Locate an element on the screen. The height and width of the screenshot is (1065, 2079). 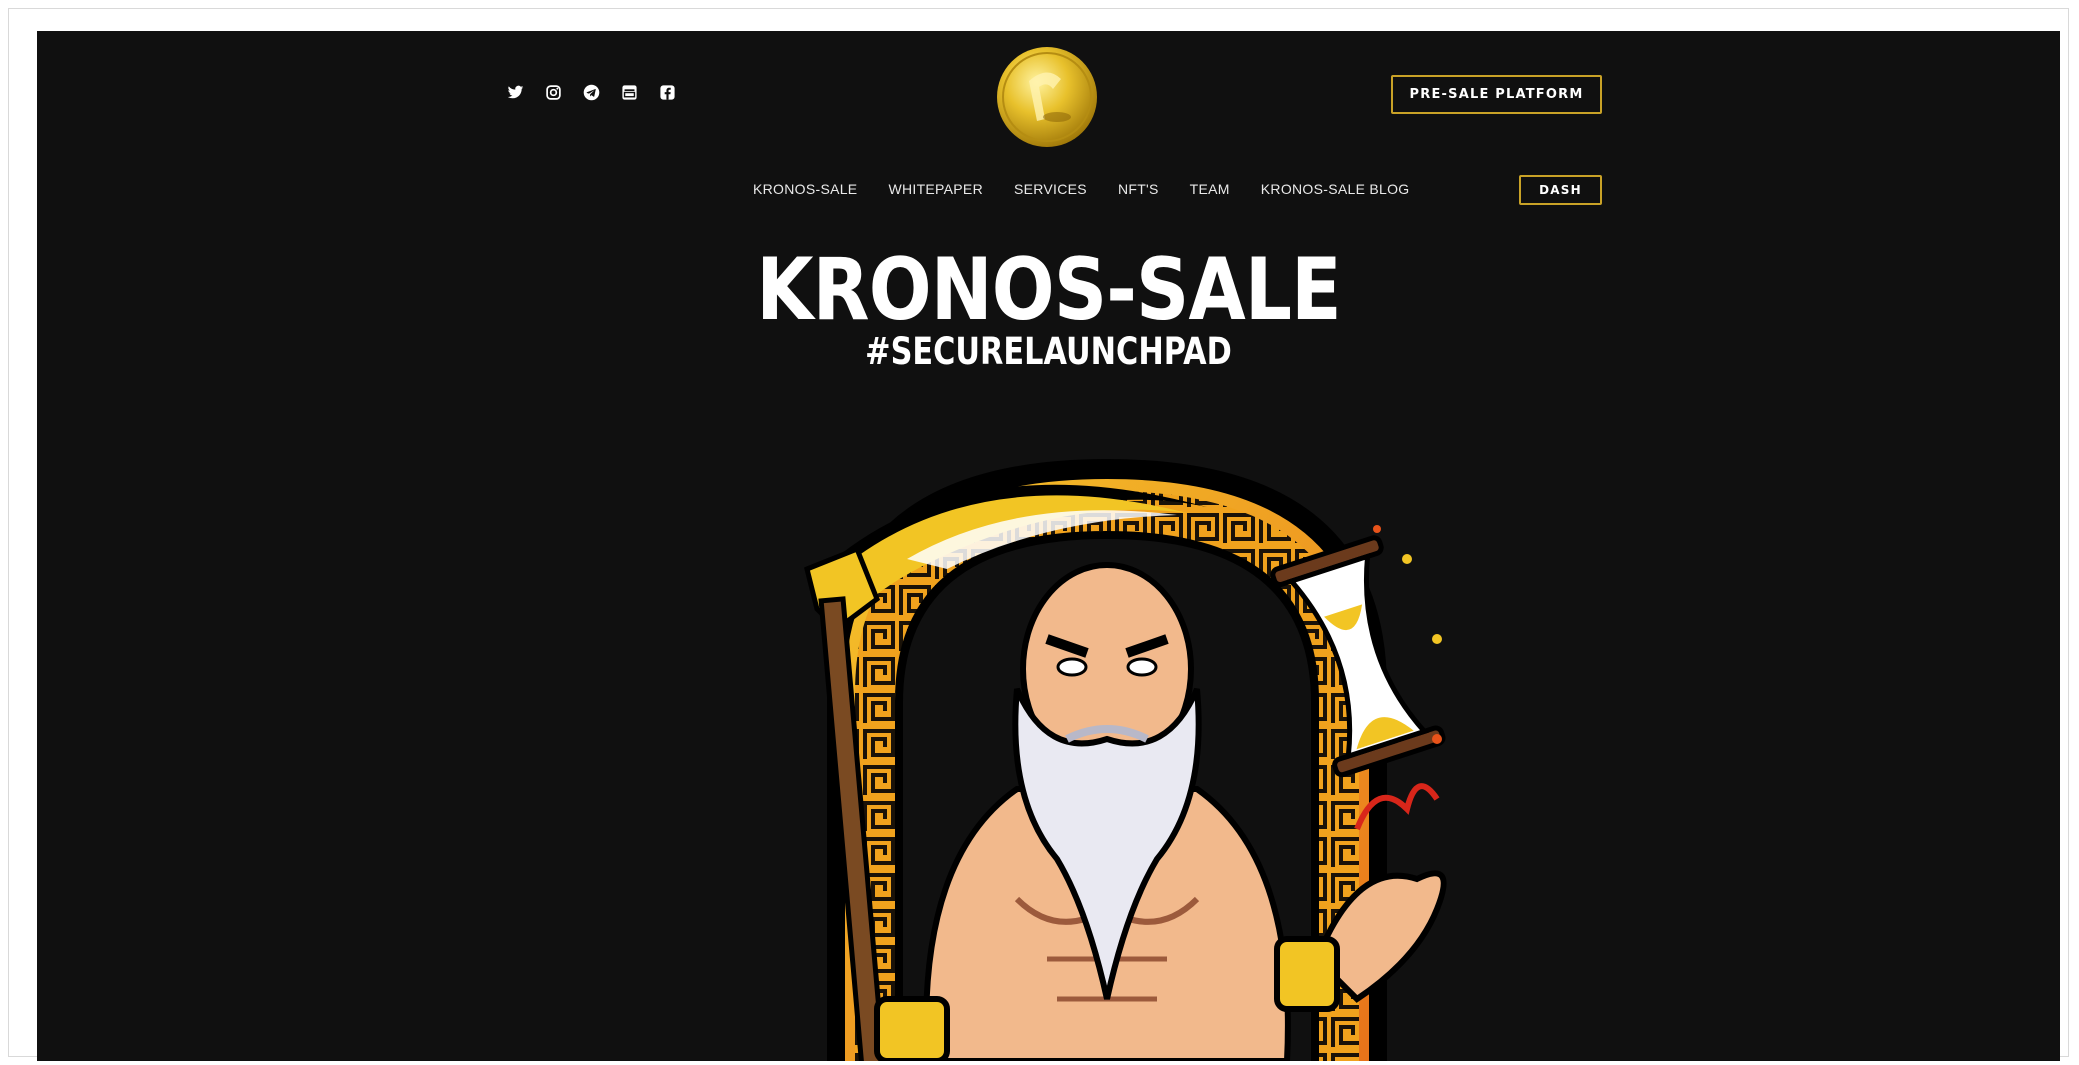
telegram-icon is located at coordinates (591, 92).